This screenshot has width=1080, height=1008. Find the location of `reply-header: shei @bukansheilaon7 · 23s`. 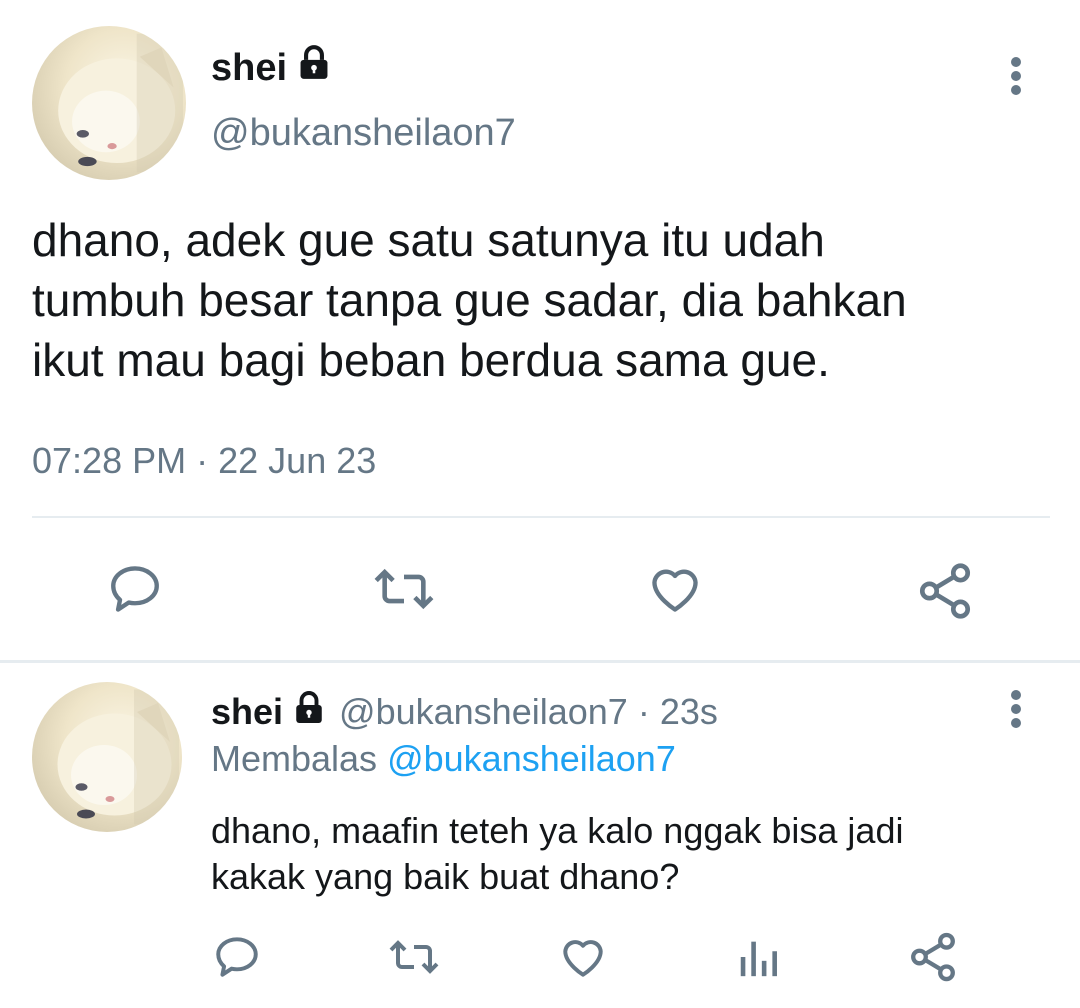

reply-header: shei @bukansheilaon7 · 23s is located at coordinates (464, 712).